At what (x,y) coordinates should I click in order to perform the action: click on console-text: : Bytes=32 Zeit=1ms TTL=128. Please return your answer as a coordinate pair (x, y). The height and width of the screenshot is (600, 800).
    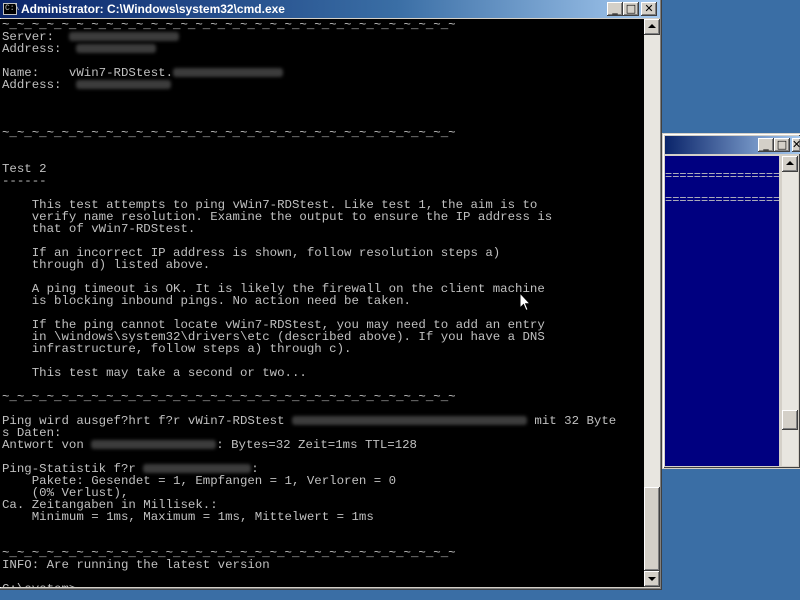
    Looking at the image, I should click on (316, 445).